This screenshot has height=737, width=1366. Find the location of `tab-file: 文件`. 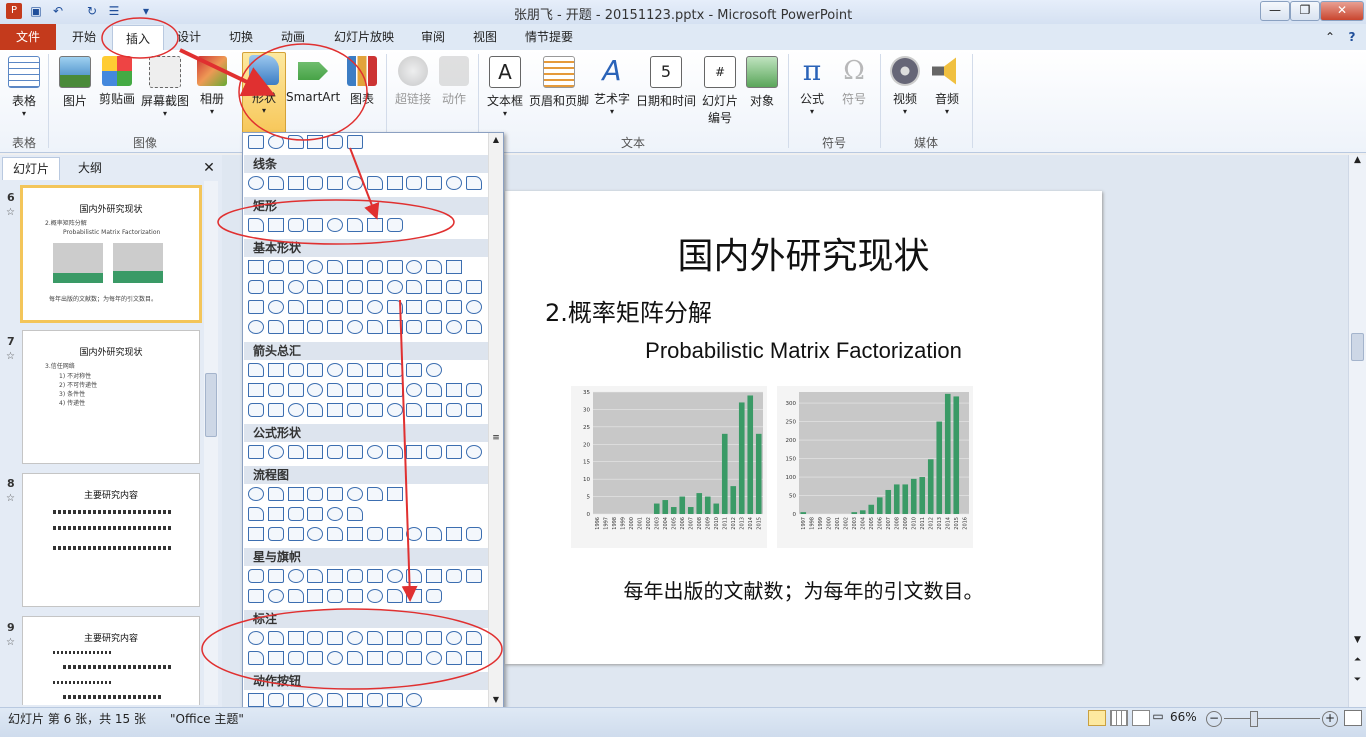

tab-file: 文件 is located at coordinates (28, 37).